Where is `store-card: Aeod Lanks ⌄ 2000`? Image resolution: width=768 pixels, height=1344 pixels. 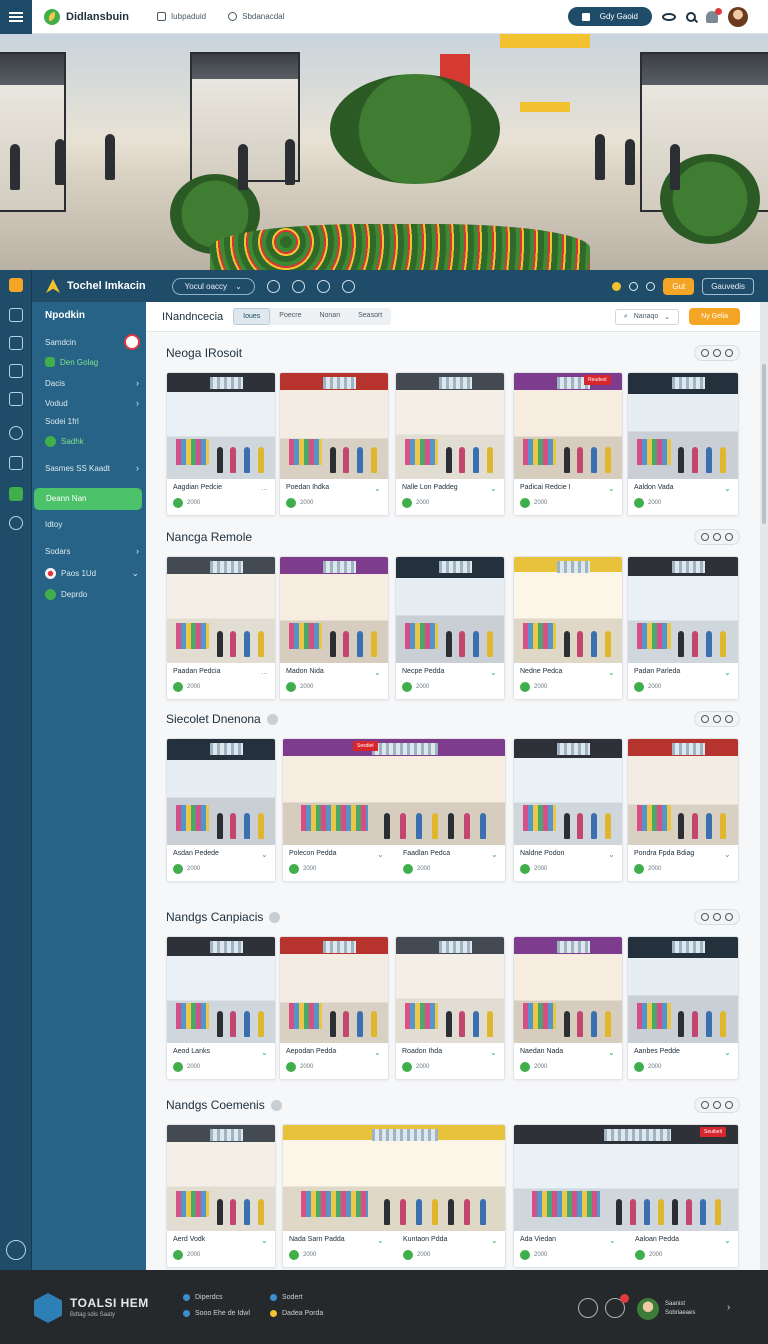
store-card: Aeod Lanks ⌄ 2000 is located at coordinates (221, 1008).